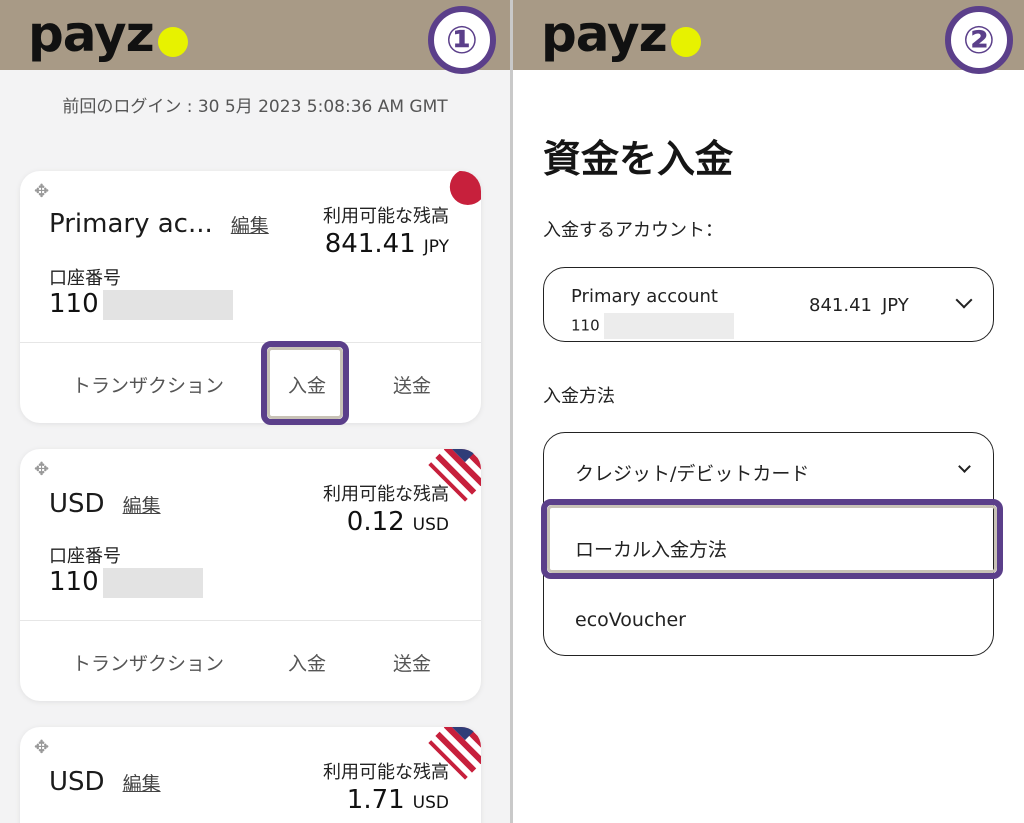 This screenshot has width=1024, height=823. I want to click on method-field-label: 入金方法, so click(579, 396).